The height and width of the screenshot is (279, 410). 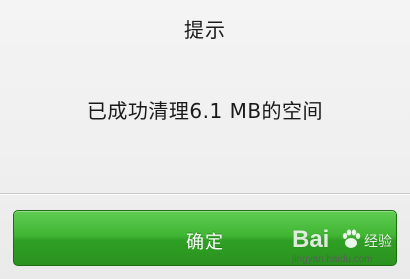 I want to click on dialog-message: 已成功清理6.1 MB的空间, so click(x=205, y=111).